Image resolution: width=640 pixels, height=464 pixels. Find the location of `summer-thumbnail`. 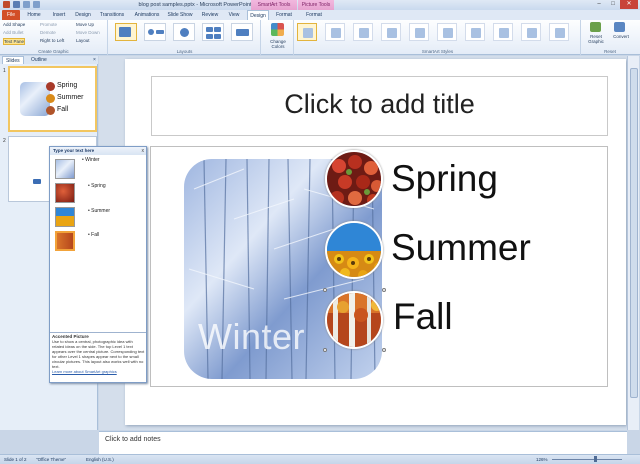

summer-thumbnail is located at coordinates (65, 217).